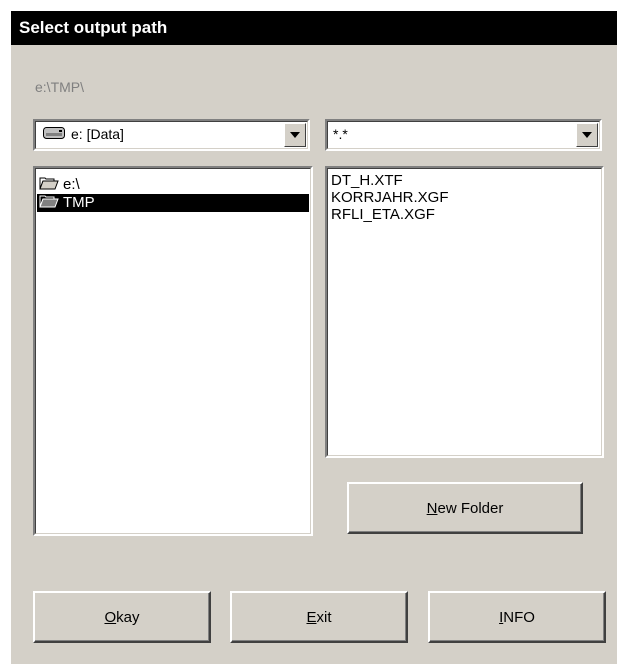 This screenshot has height=664, width=617. Describe the element at coordinates (71, 184) in the screenshot. I see `directory-item-label: e:\` at that location.